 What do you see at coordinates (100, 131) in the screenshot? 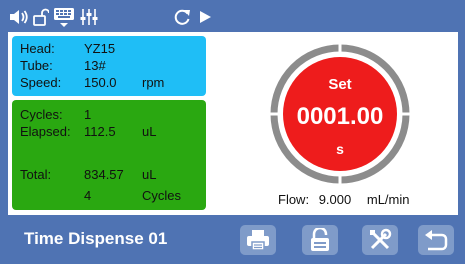
I see `elapsed-value: 112.5` at bounding box center [100, 131].